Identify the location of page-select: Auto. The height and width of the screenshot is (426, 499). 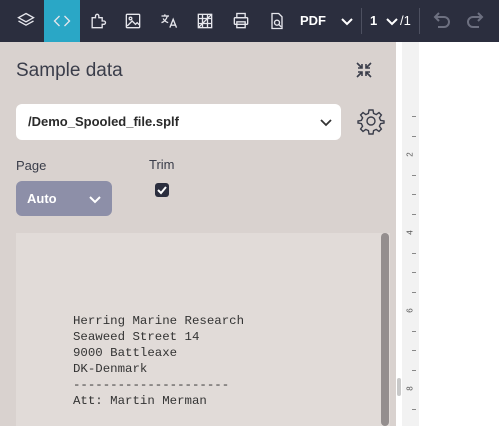
(64, 198).